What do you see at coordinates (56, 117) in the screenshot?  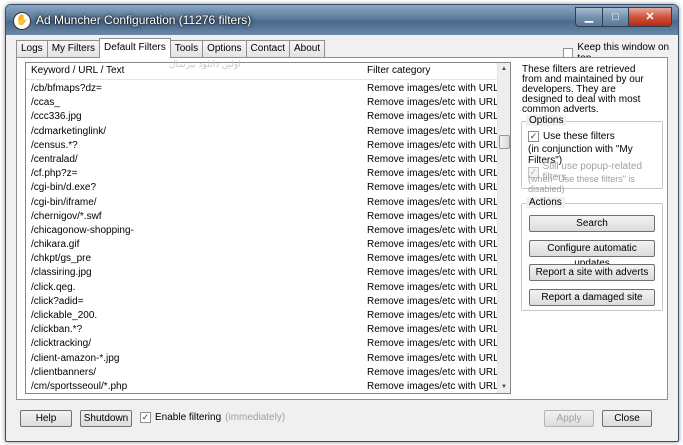 I see `filter-keyword: /ccc336.jpg` at bounding box center [56, 117].